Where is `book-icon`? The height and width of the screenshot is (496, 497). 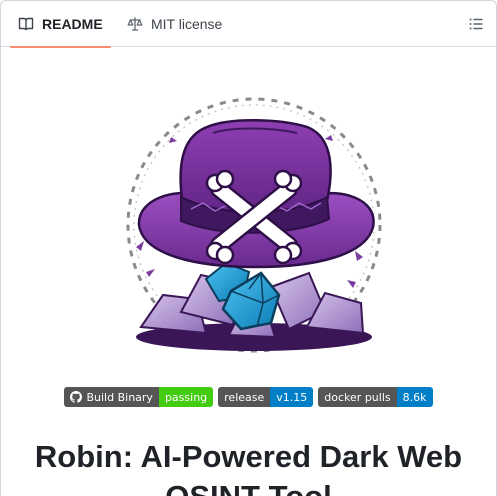 book-icon is located at coordinates (26, 24).